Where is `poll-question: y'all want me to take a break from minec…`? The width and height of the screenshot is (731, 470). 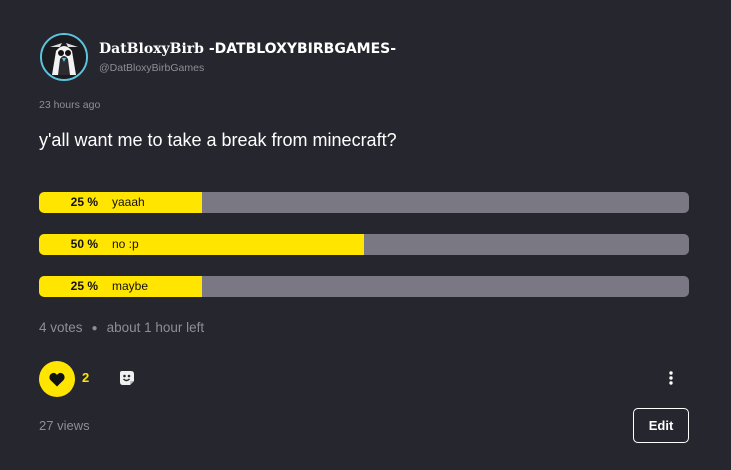
poll-question: y'all want me to take a break from minec… is located at coordinates (218, 140).